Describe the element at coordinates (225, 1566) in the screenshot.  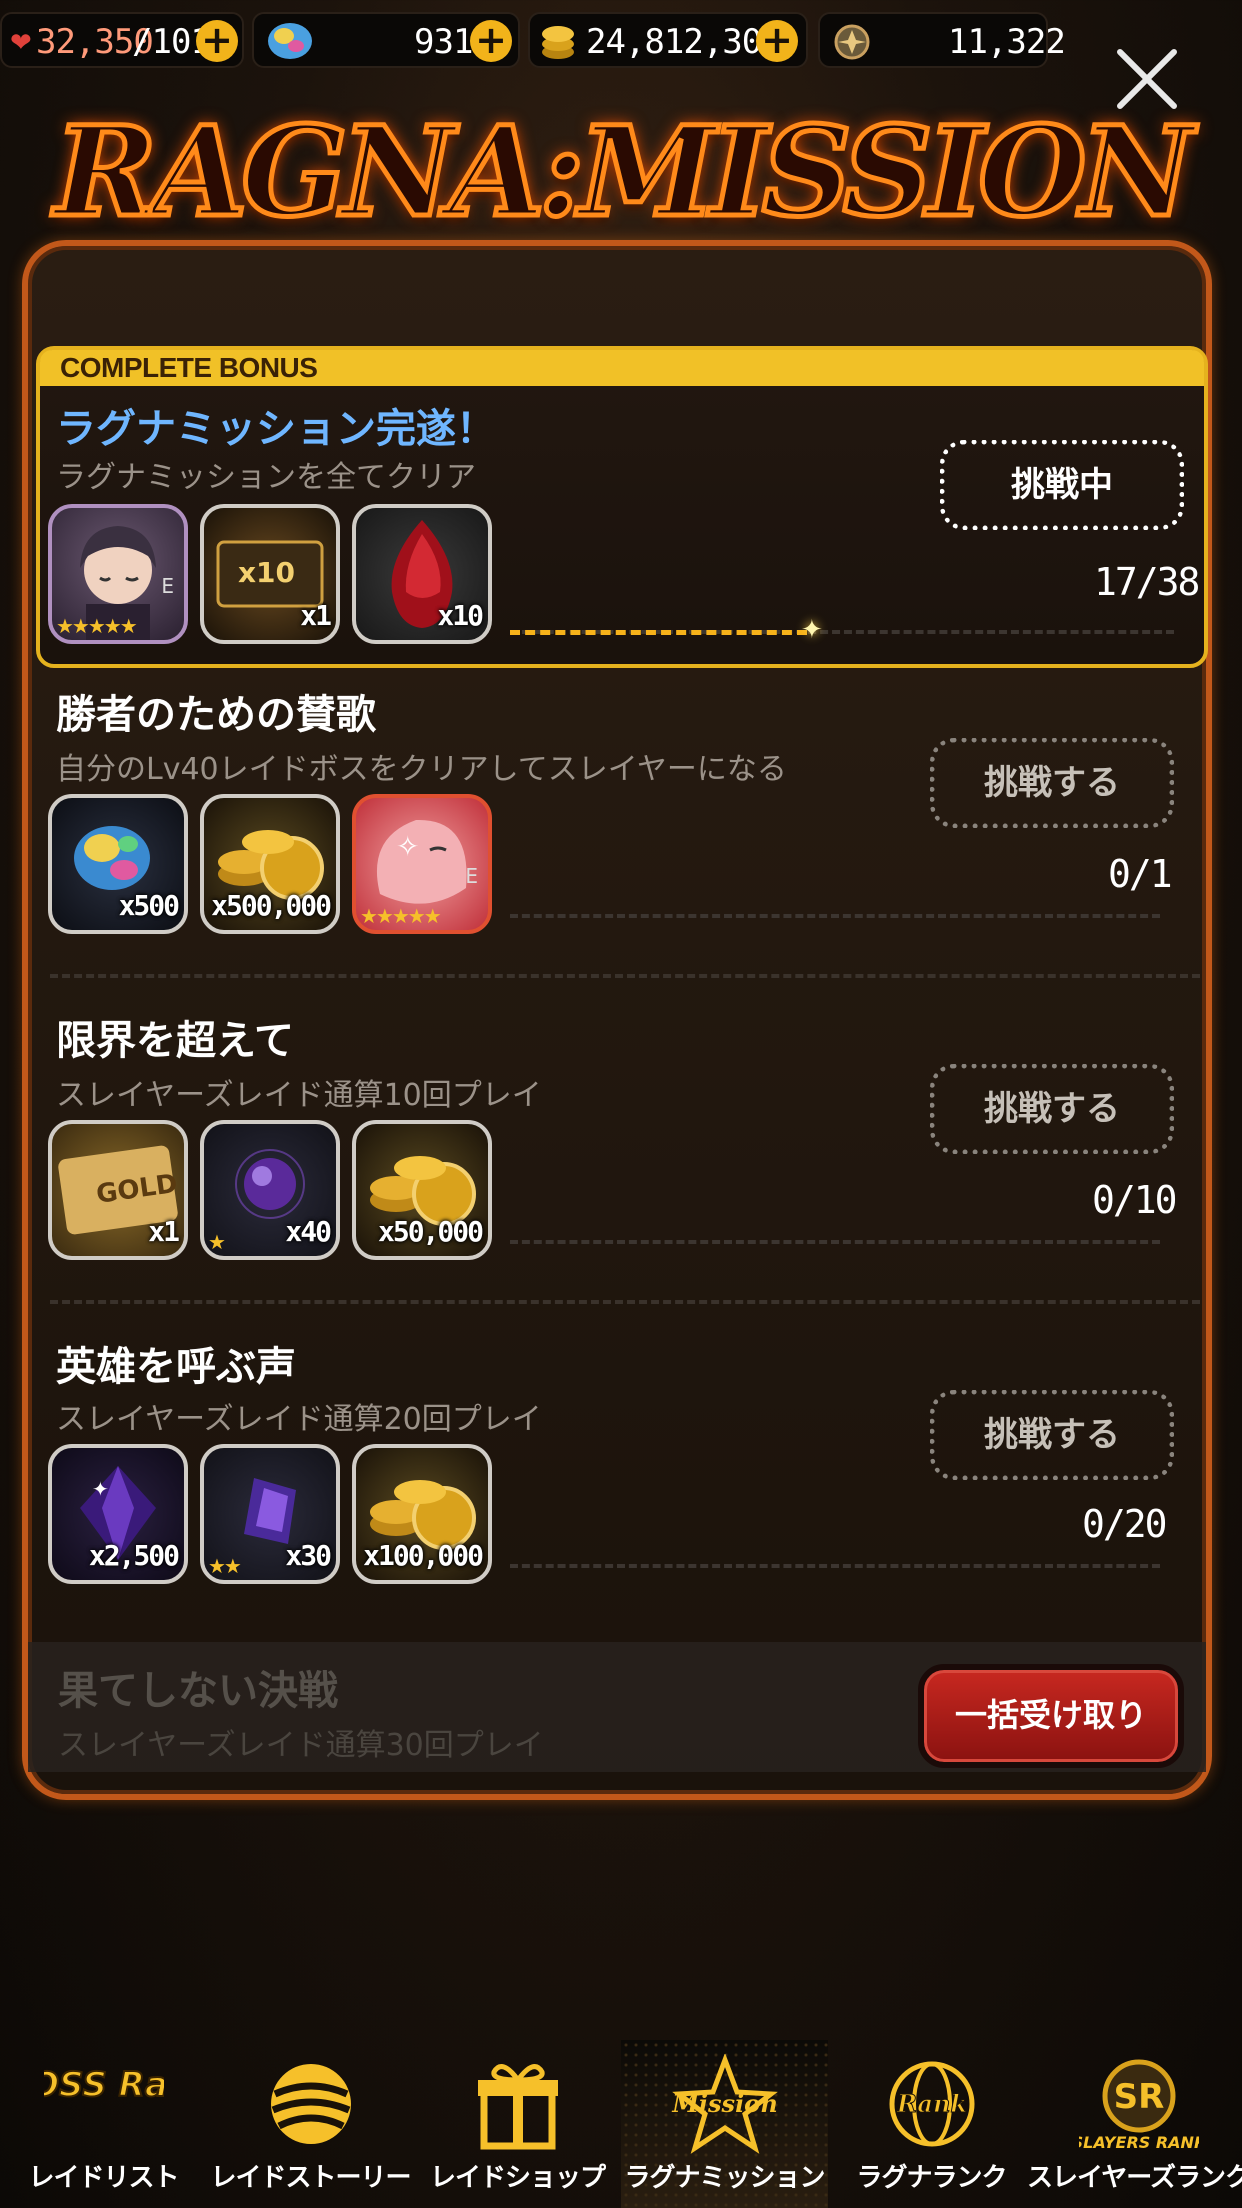
I see `rarity-stars: ★★` at that location.